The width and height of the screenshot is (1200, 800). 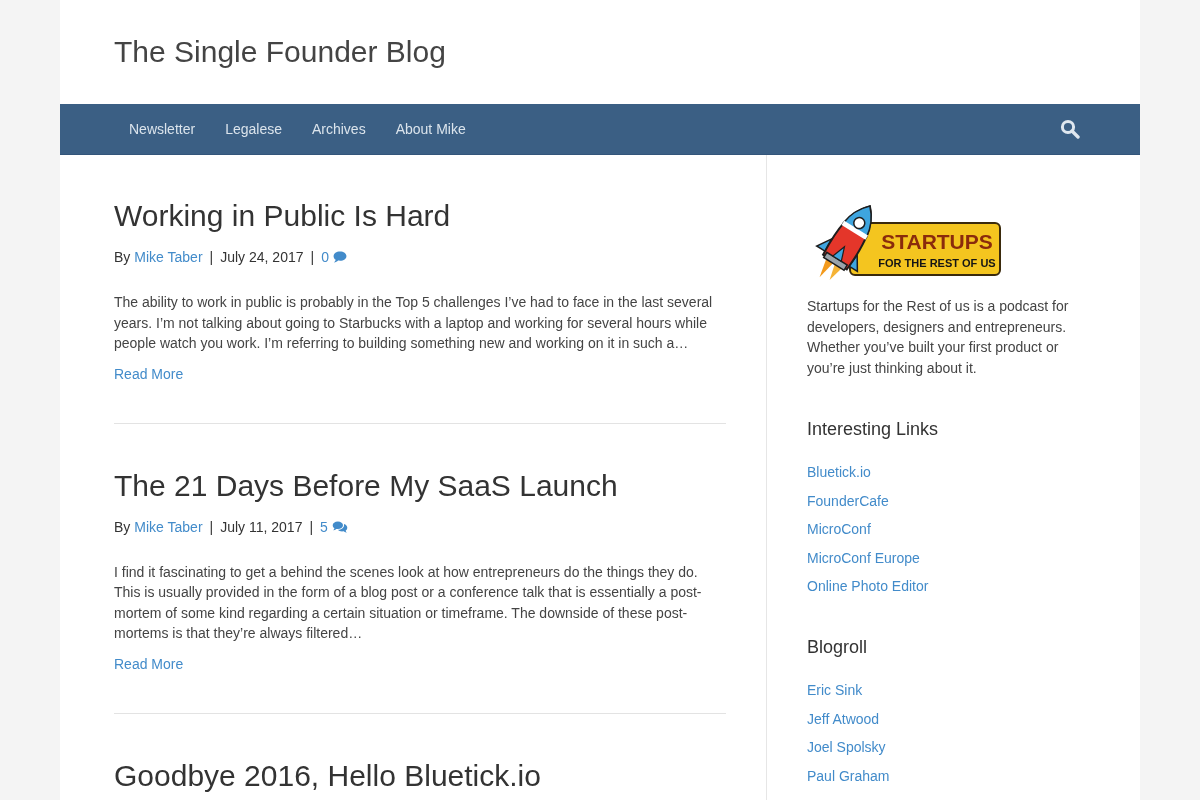 I want to click on search-icon, so click(x=1070, y=129).